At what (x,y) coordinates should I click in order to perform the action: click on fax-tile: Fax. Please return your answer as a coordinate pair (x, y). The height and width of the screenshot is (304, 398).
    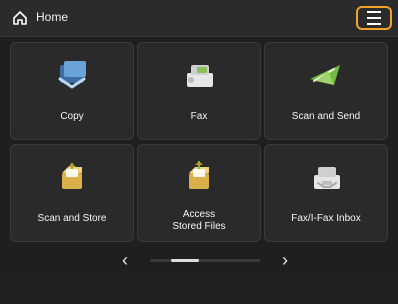
    Looking at the image, I should click on (199, 91).